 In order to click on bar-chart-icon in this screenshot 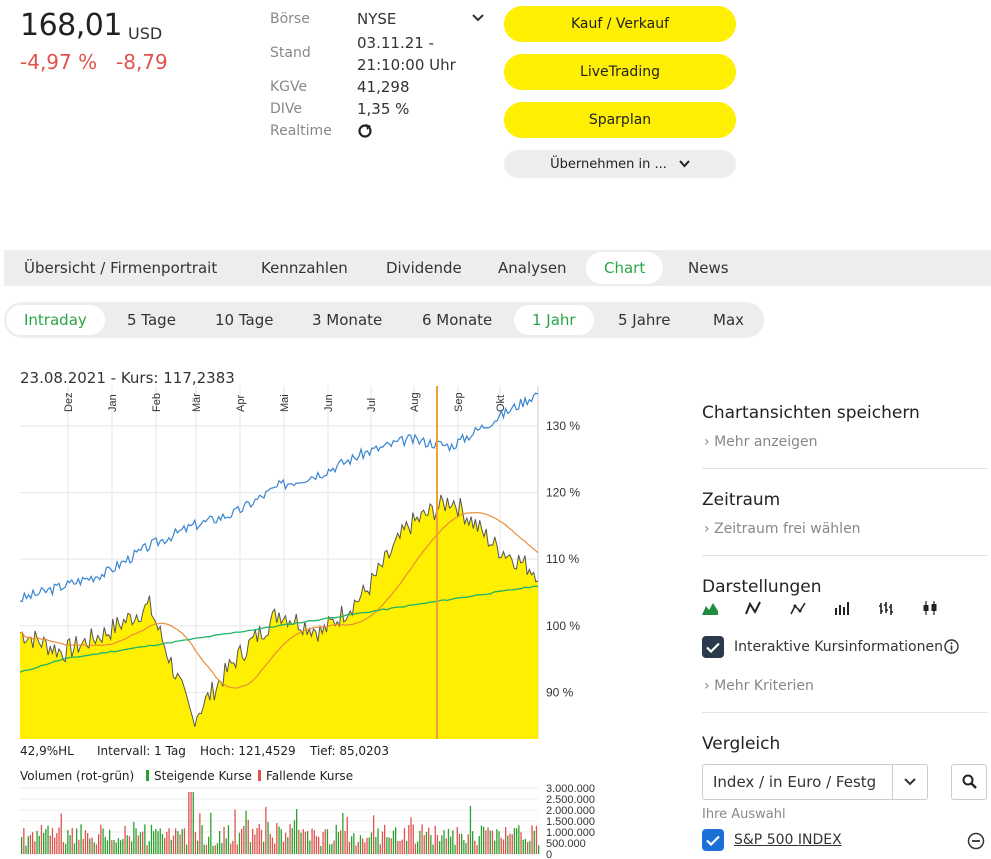, I will do `click(842, 608)`.